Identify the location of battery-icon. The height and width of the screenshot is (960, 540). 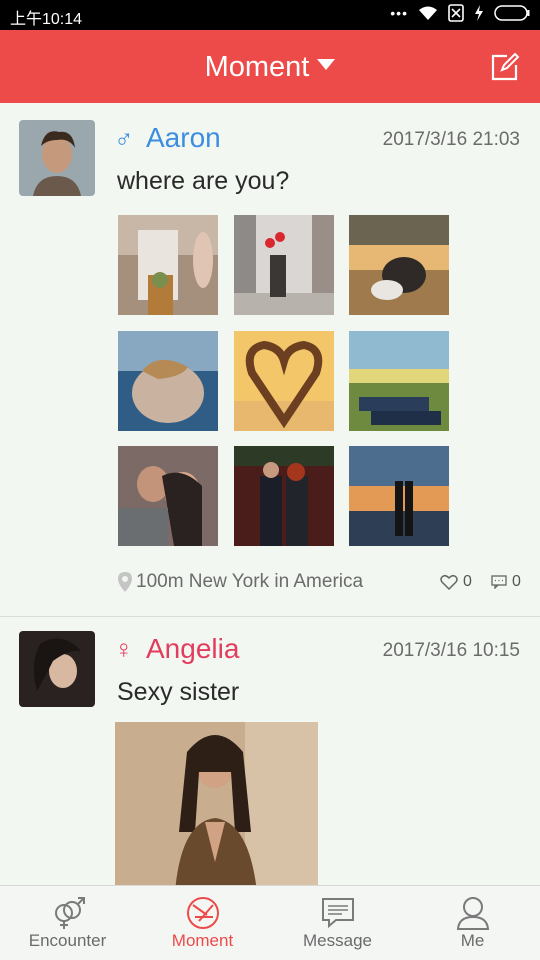
(512, 13).